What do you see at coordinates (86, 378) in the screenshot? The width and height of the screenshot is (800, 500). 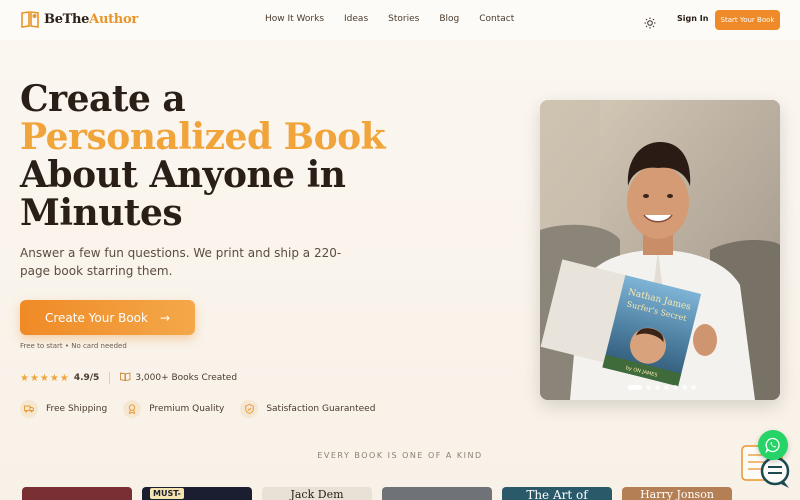 I see `rating-value: 4.9/5` at bounding box center [86, 378].